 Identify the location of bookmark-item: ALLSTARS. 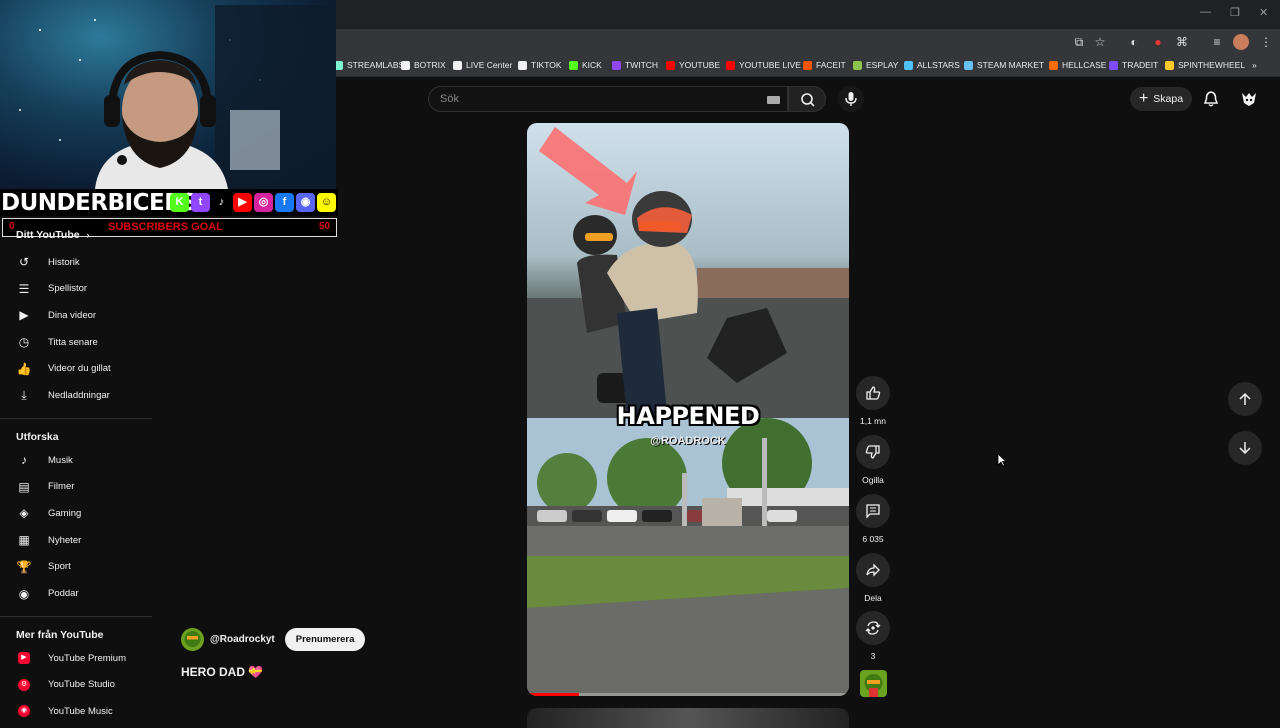
(932, 65).